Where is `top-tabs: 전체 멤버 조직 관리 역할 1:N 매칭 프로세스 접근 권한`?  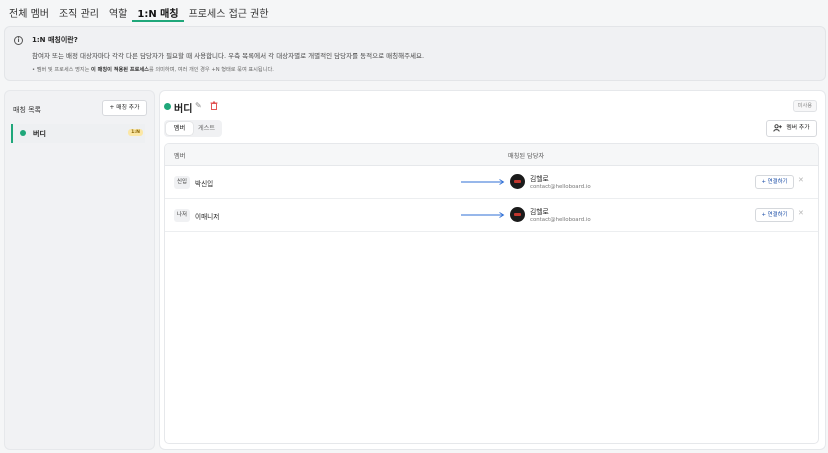
top-tabs: 전체 멤버 조직 관리 역할 1:N 매칭 프로세스 접근 권한 is located at coordinates (414, 11).